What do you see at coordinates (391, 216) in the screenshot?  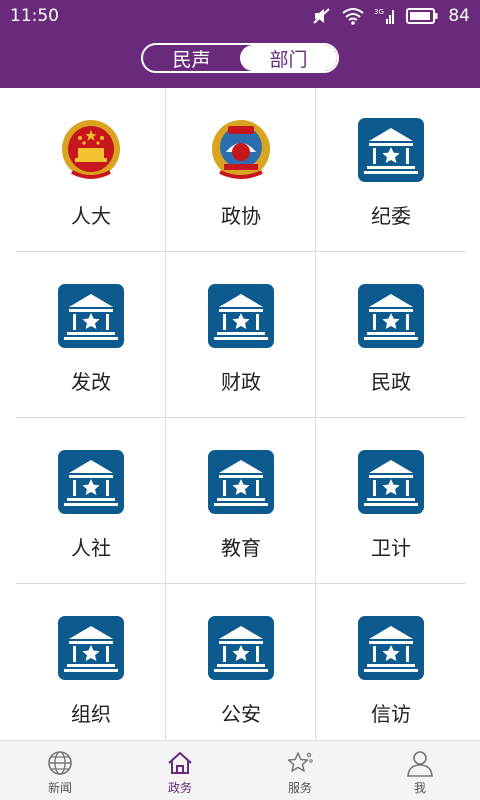 I see `department-label: 纪委` at bounding box center [391, 216].